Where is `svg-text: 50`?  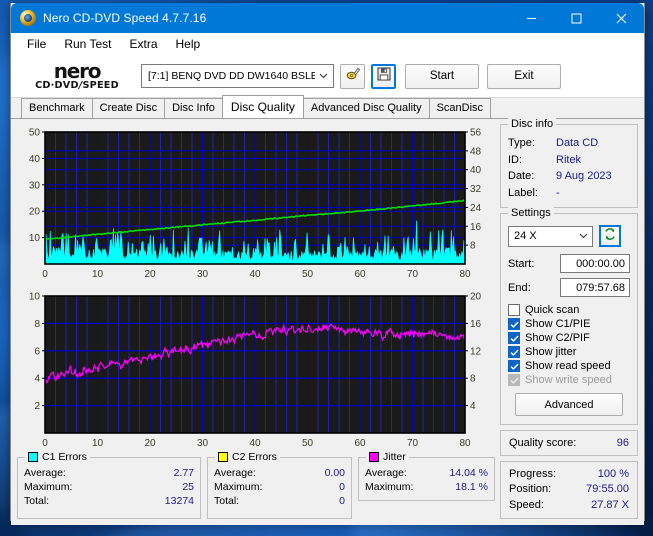
svg-text: 50 is located at coordinates (308, 274).